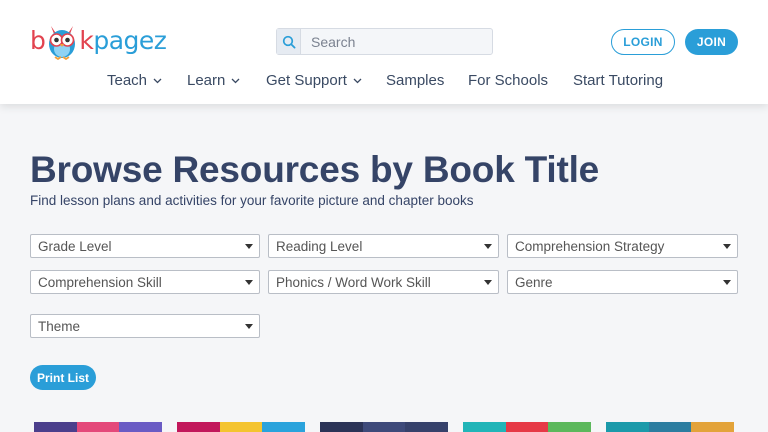  I want to click on nav-item-label: Start Tutoring, so click(618, 80).